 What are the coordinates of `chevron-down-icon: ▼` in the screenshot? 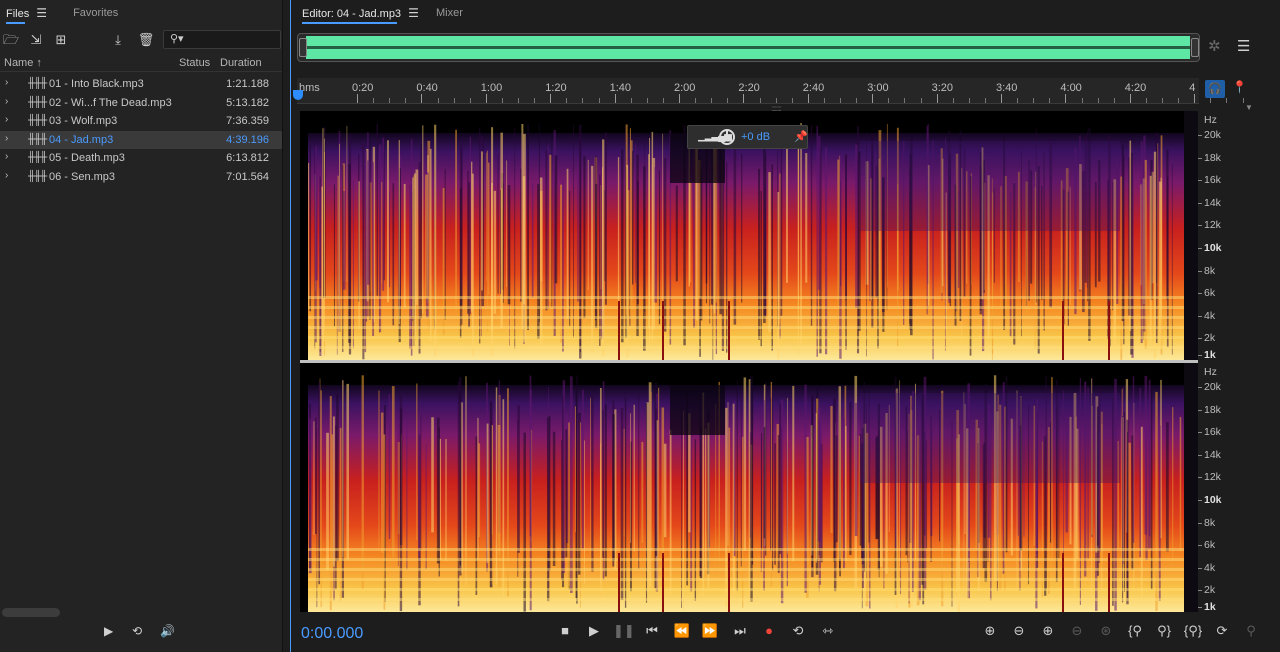 It's located at (1249, 107).